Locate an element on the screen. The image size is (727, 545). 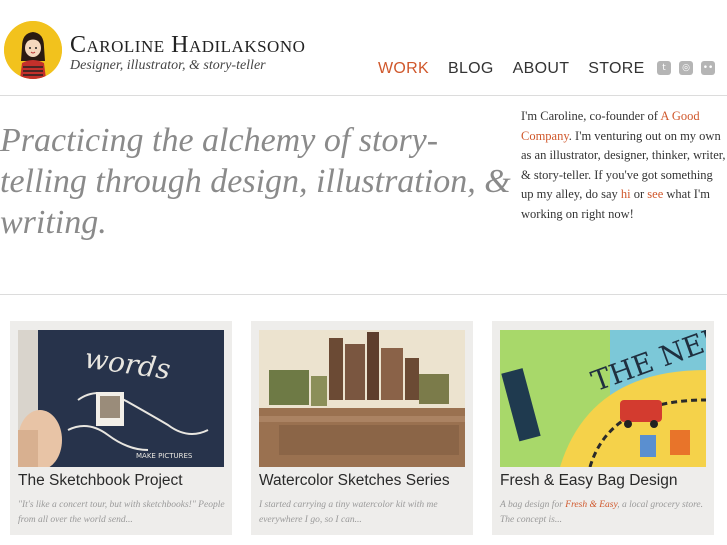
card-title: The Sketchbook Project is located at coordinates (100, 481).